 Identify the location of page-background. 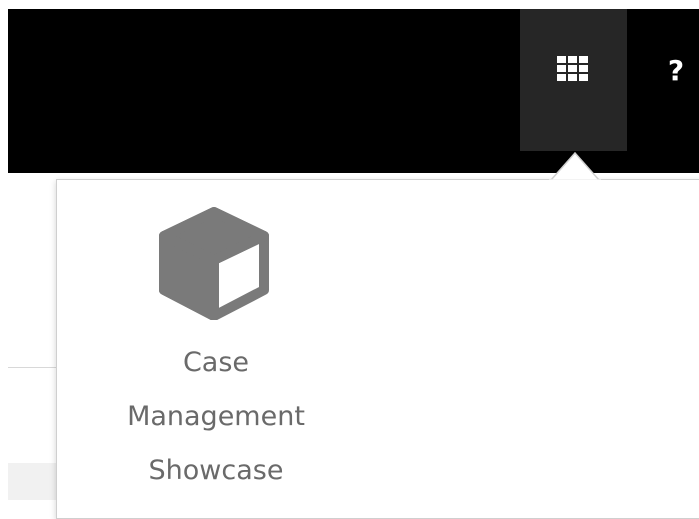
(32, 336).